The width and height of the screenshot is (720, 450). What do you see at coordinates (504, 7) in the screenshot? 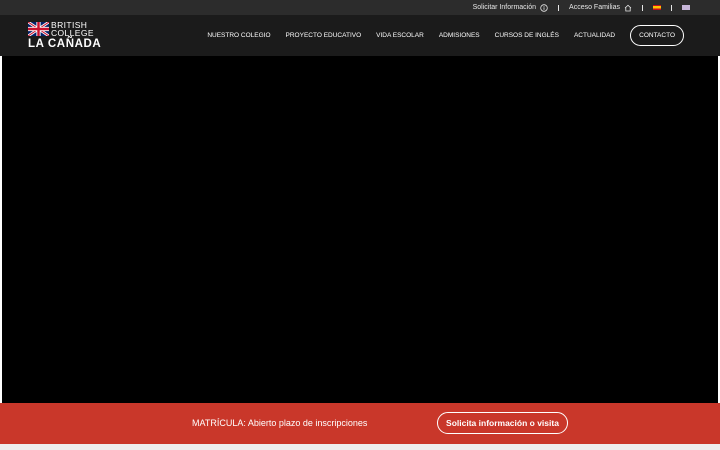
I see `request-info-label: Solicitar Información` at bounding box center [504, 7].